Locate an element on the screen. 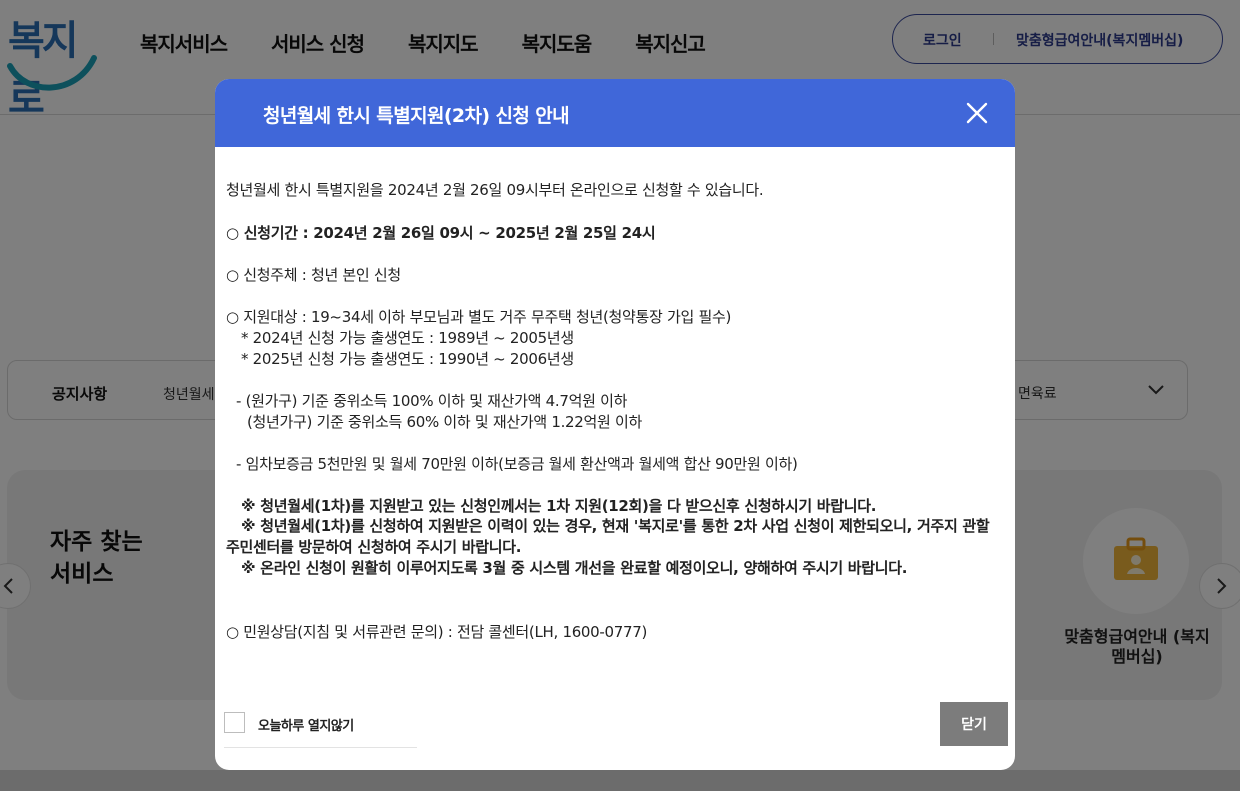 The height and width of the screenshot is (791, 1240). dont-show-today: 오늘하루 열지않기 is located at coordinates (320, 730).